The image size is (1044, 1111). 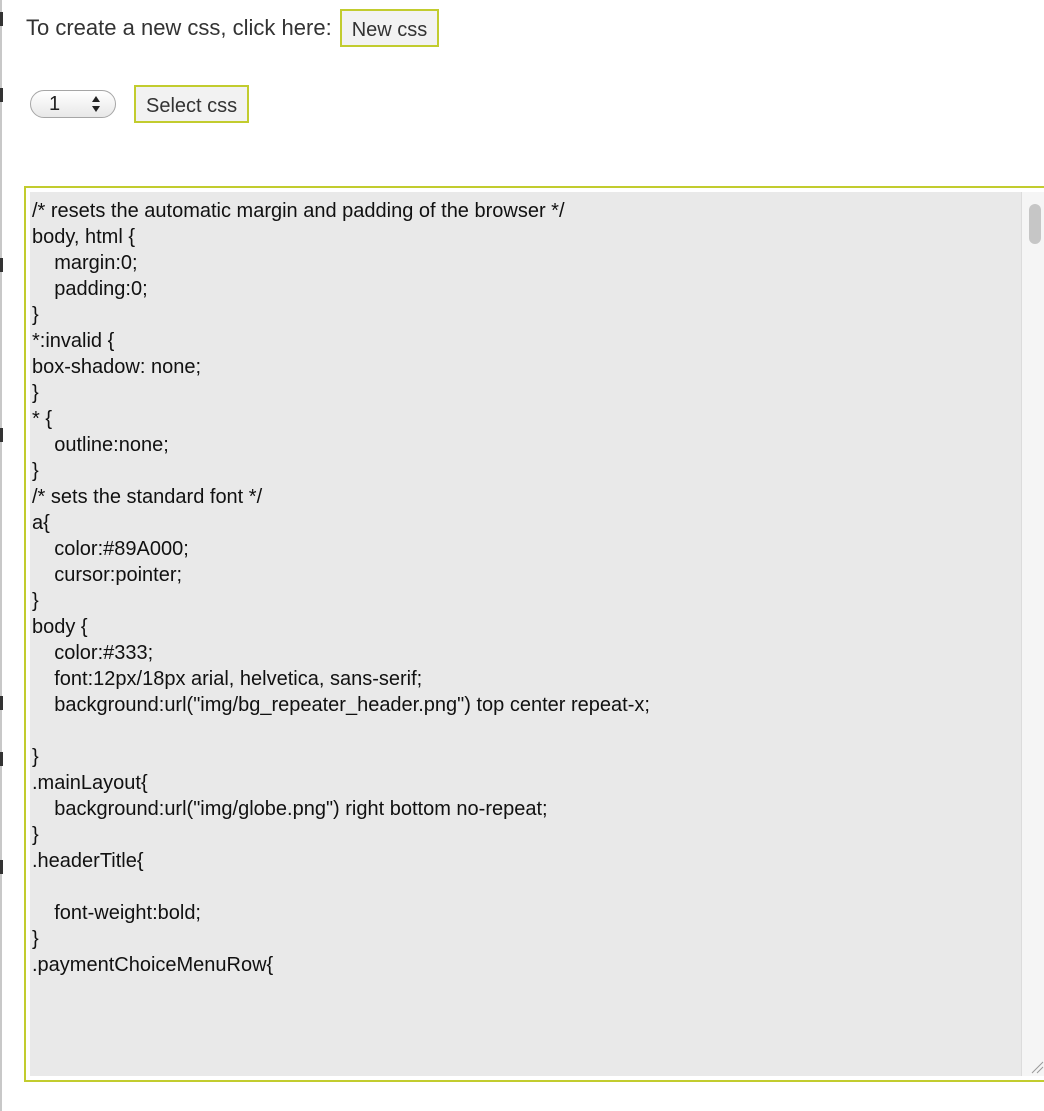 What do you see at coordinates (116, 913) in the screenshot?
I see `code-line: font-weight:bold;` at bounding box center [116, 913].